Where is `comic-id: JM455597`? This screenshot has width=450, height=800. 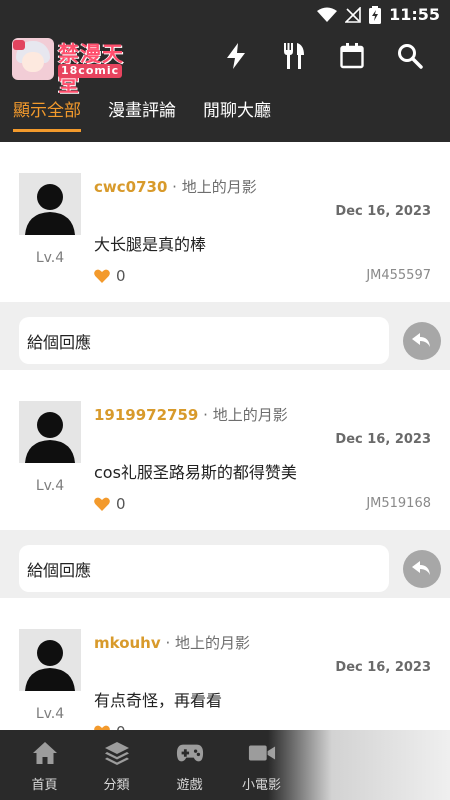 comic-id: JM455597 is located at coordinates (398, 275).